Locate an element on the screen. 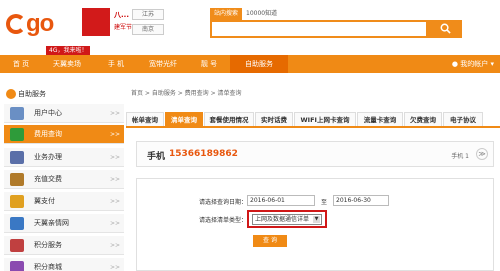 This screenshot has height=271, width=500. magnifier-icon is located at coordinates (445, 28).